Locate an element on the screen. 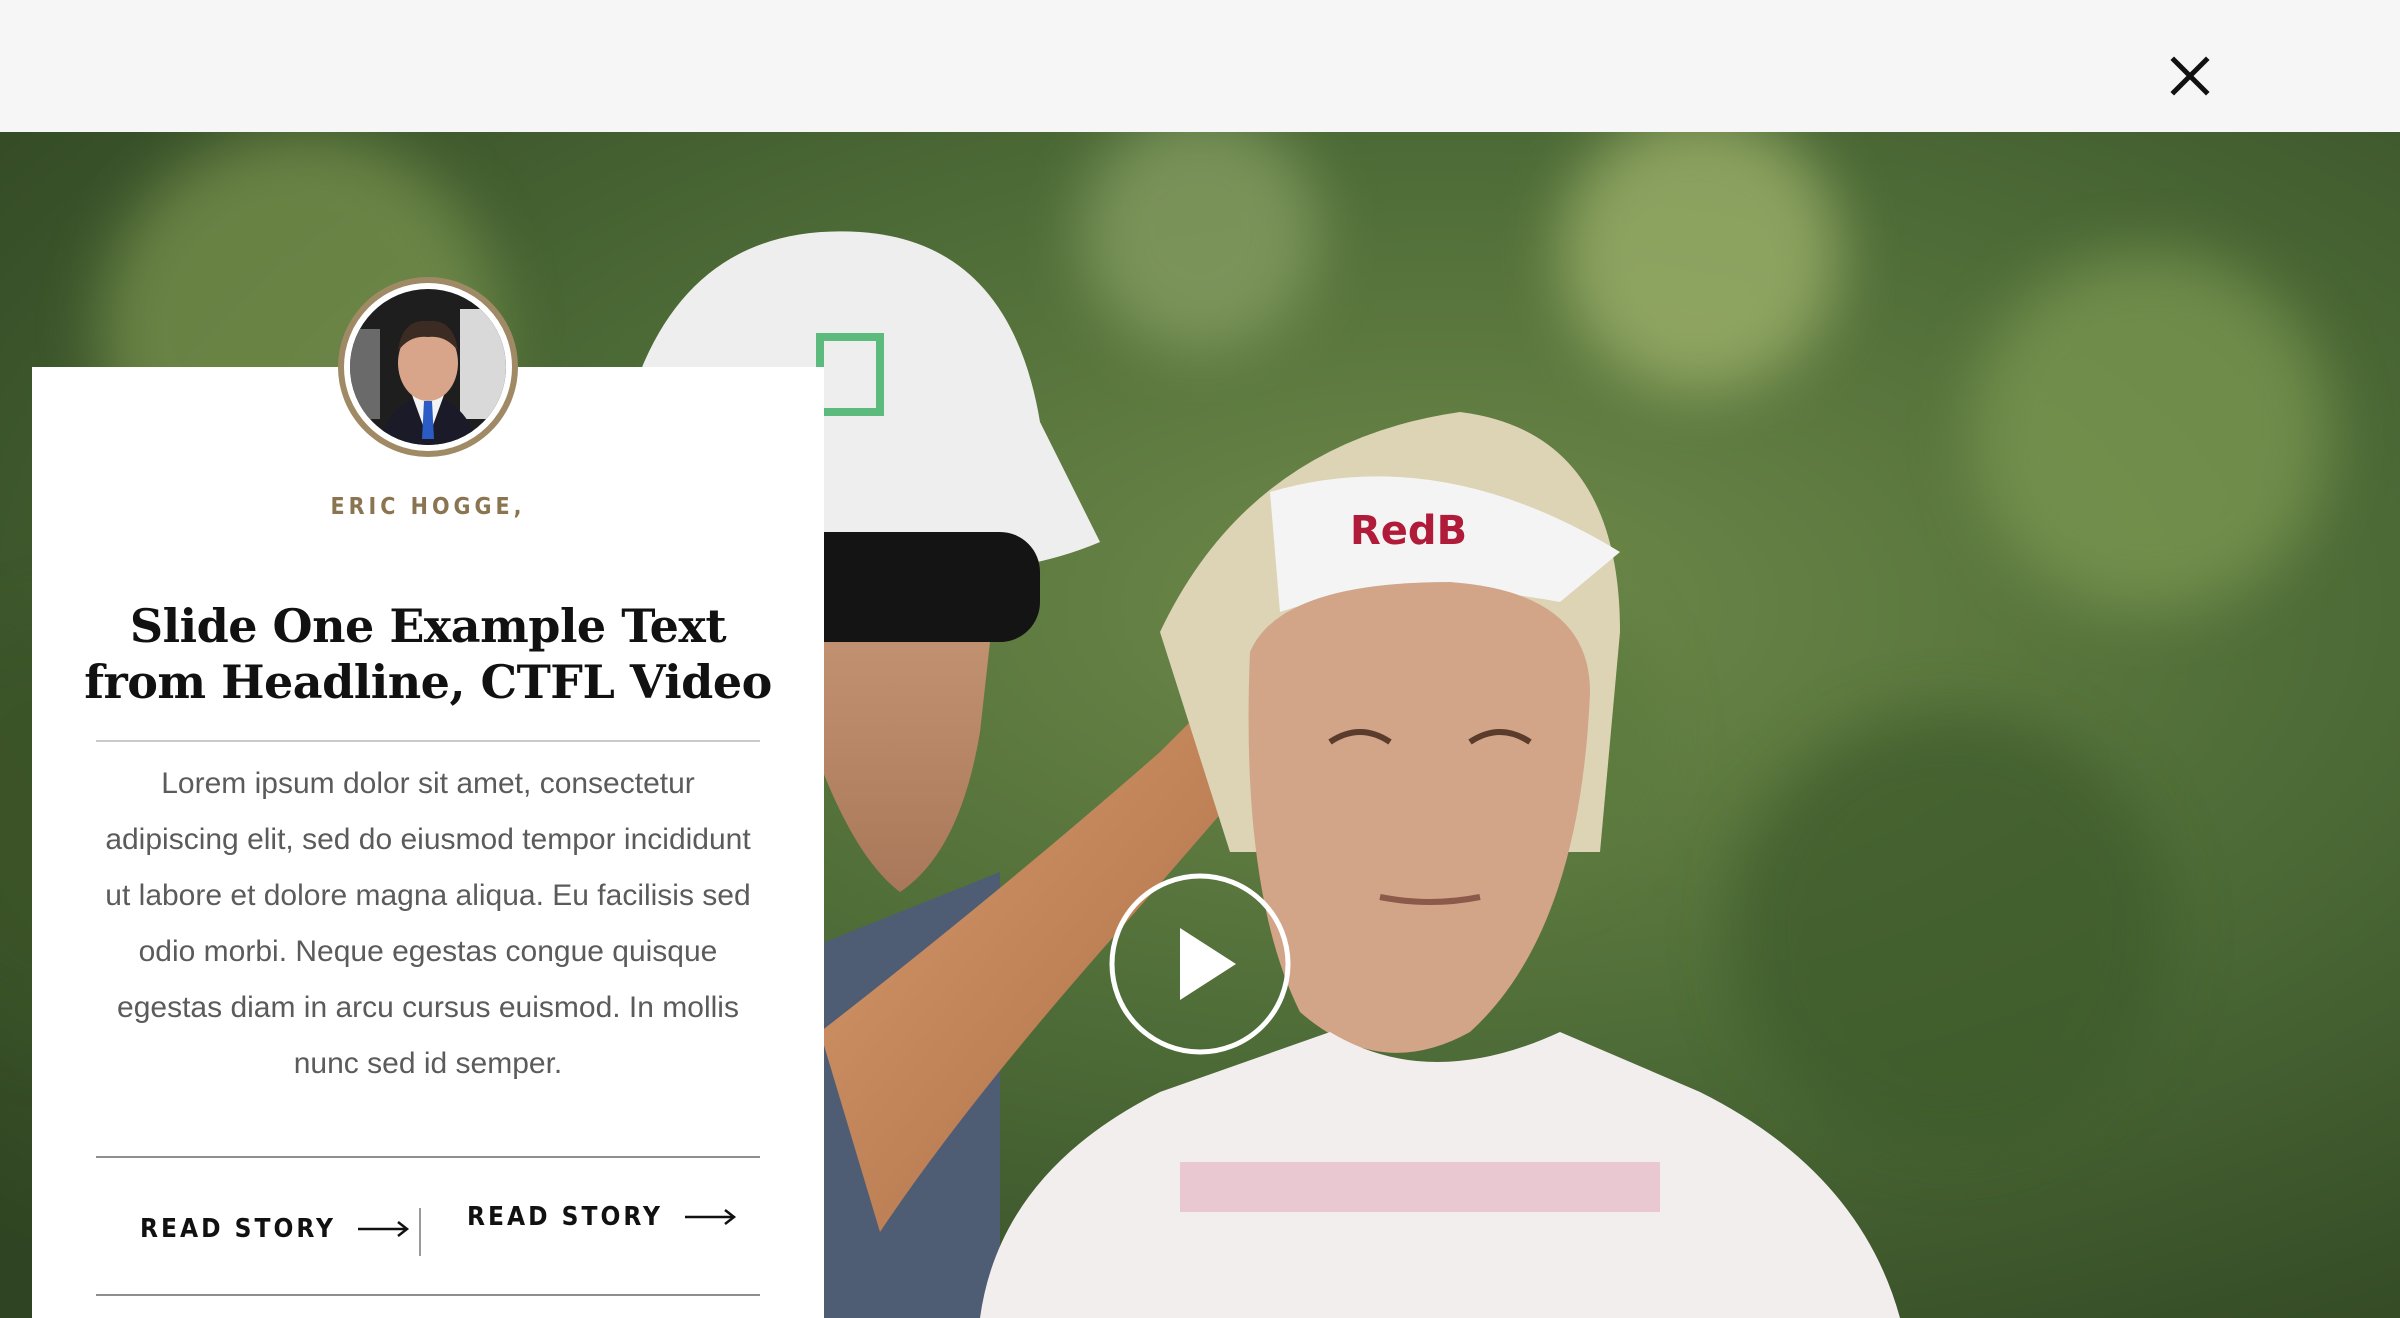  read-story-link-left: READ STORY is located at coordinates (275, 1229).